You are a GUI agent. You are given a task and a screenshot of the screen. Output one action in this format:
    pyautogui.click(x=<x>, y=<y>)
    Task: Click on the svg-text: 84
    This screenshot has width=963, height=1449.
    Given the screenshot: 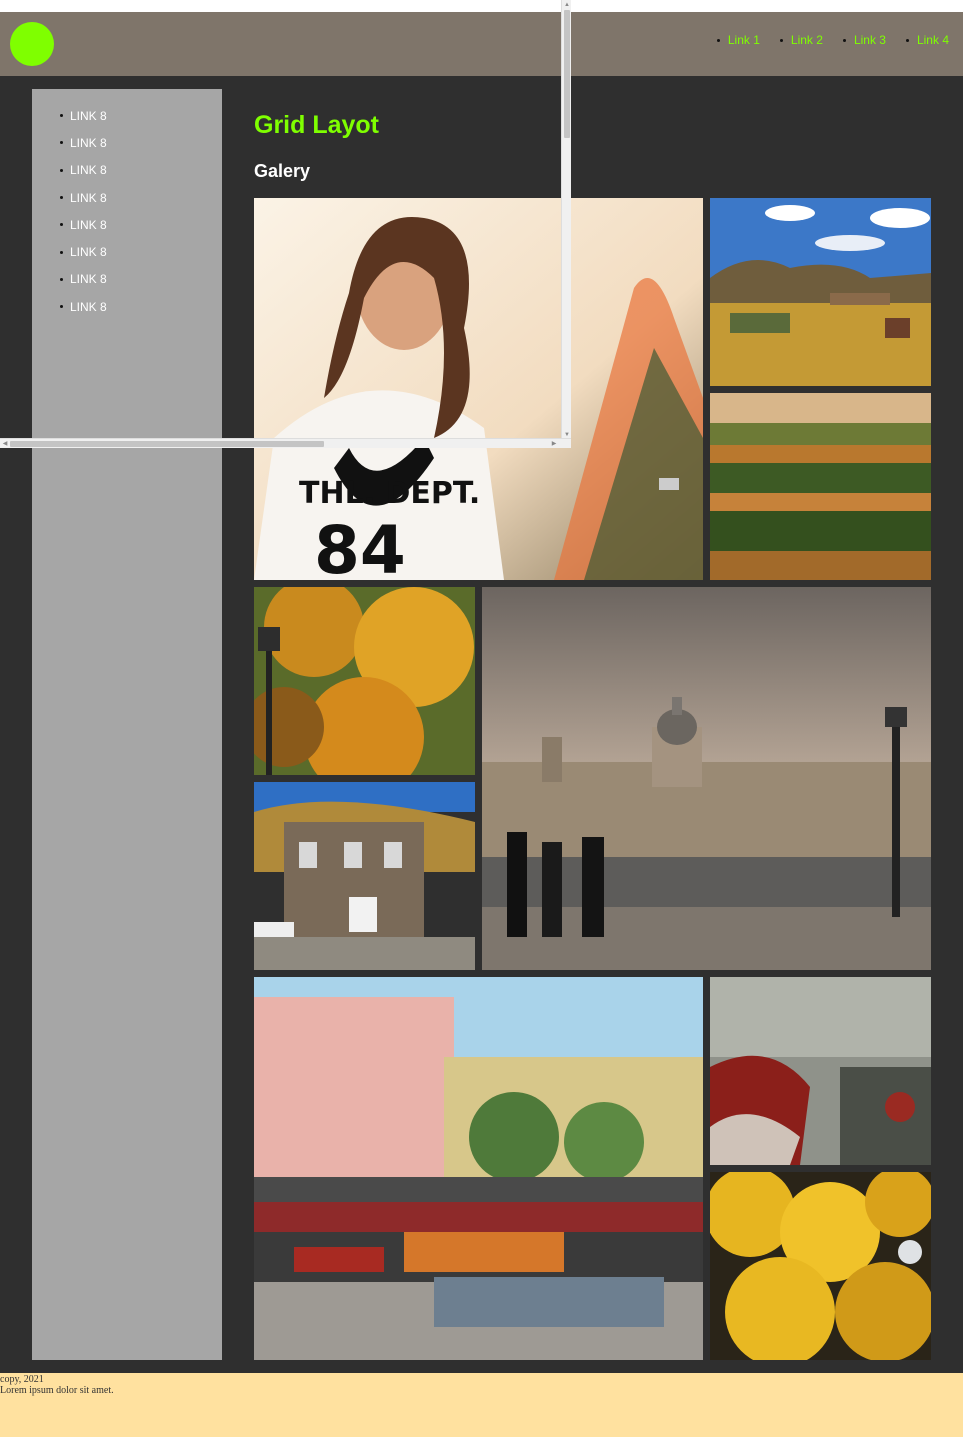 What is the action you would take?
    pyautogui.click(x=360, y=546)
    